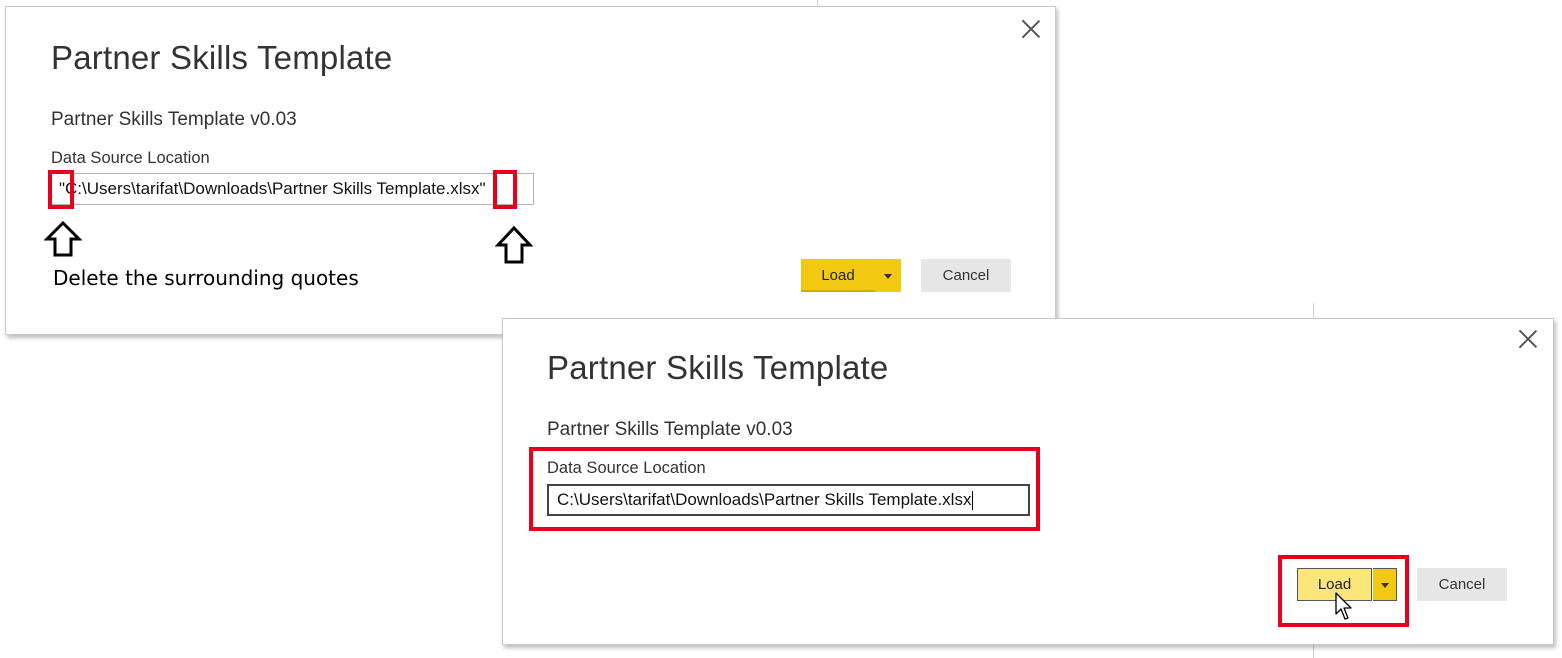  I want to click on load-button-label: Load, so click(838, 275).